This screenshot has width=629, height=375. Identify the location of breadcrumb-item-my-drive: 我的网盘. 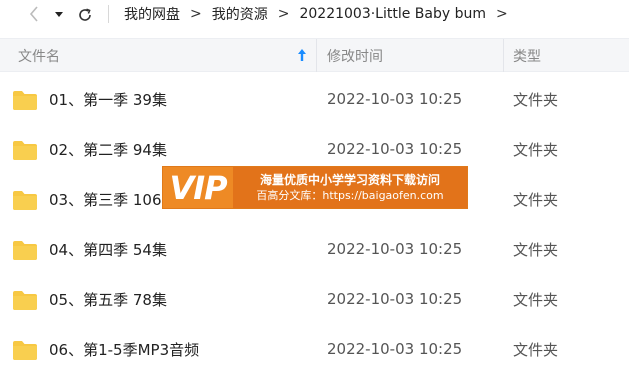
(152, 14).